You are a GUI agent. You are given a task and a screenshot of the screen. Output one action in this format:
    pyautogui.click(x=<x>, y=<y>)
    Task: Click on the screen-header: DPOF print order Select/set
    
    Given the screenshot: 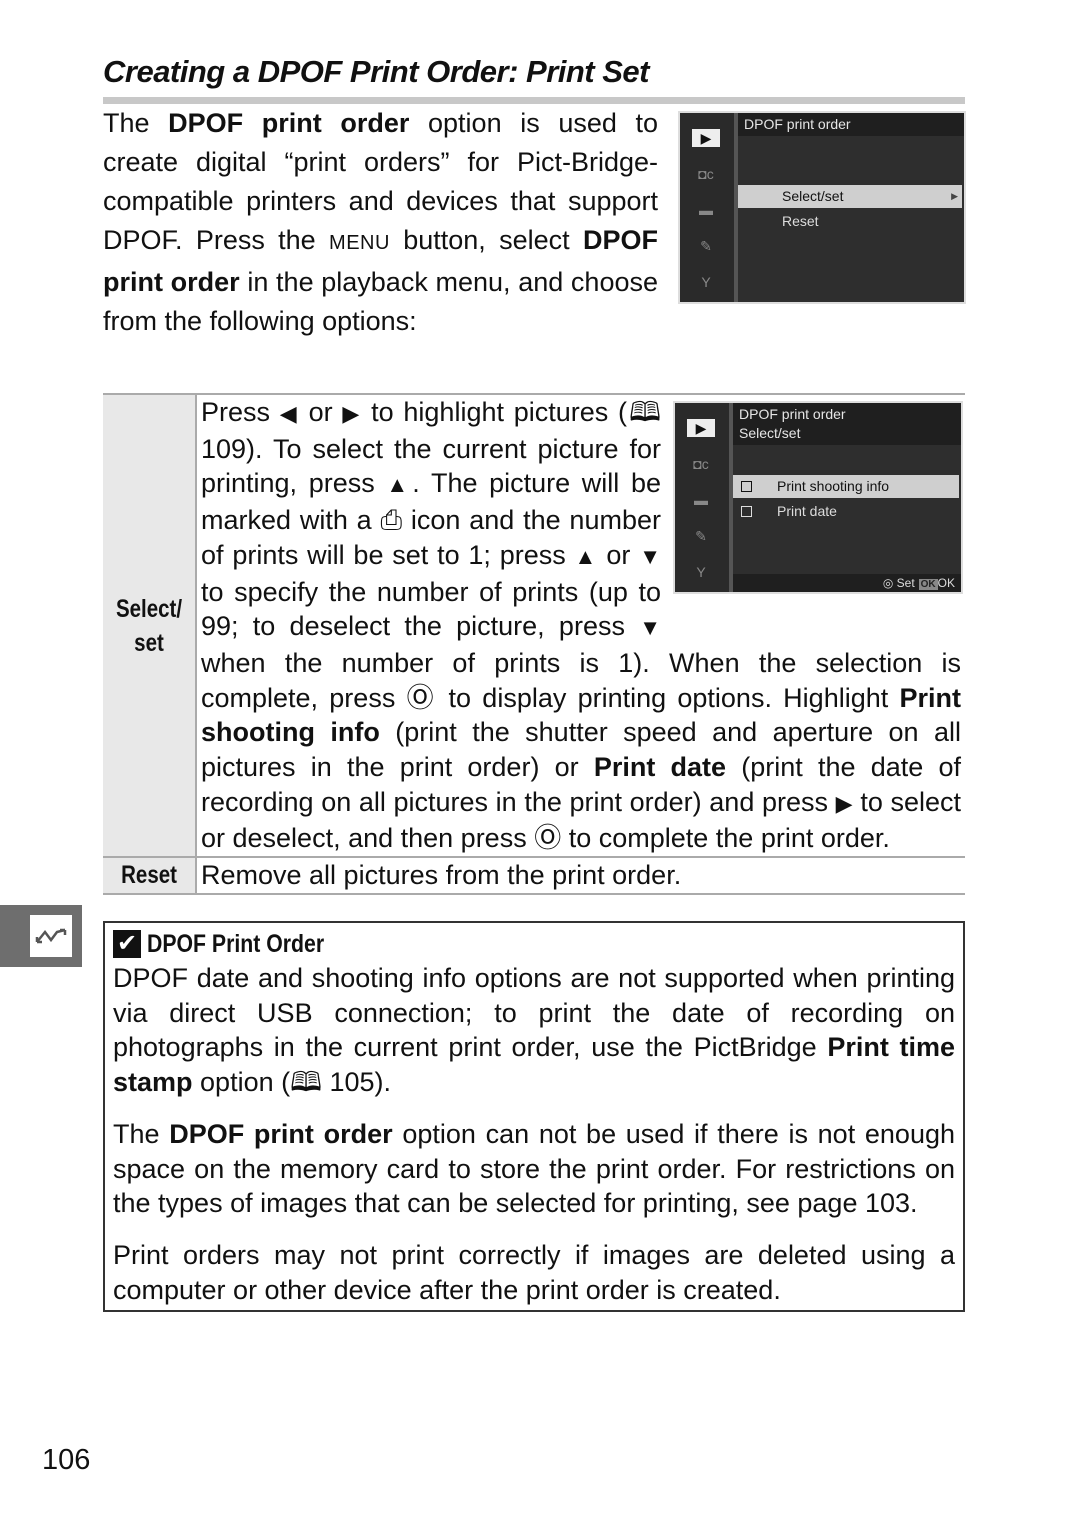 What is the action you would take?
    pyautogui.click(x=847, y=424)
    